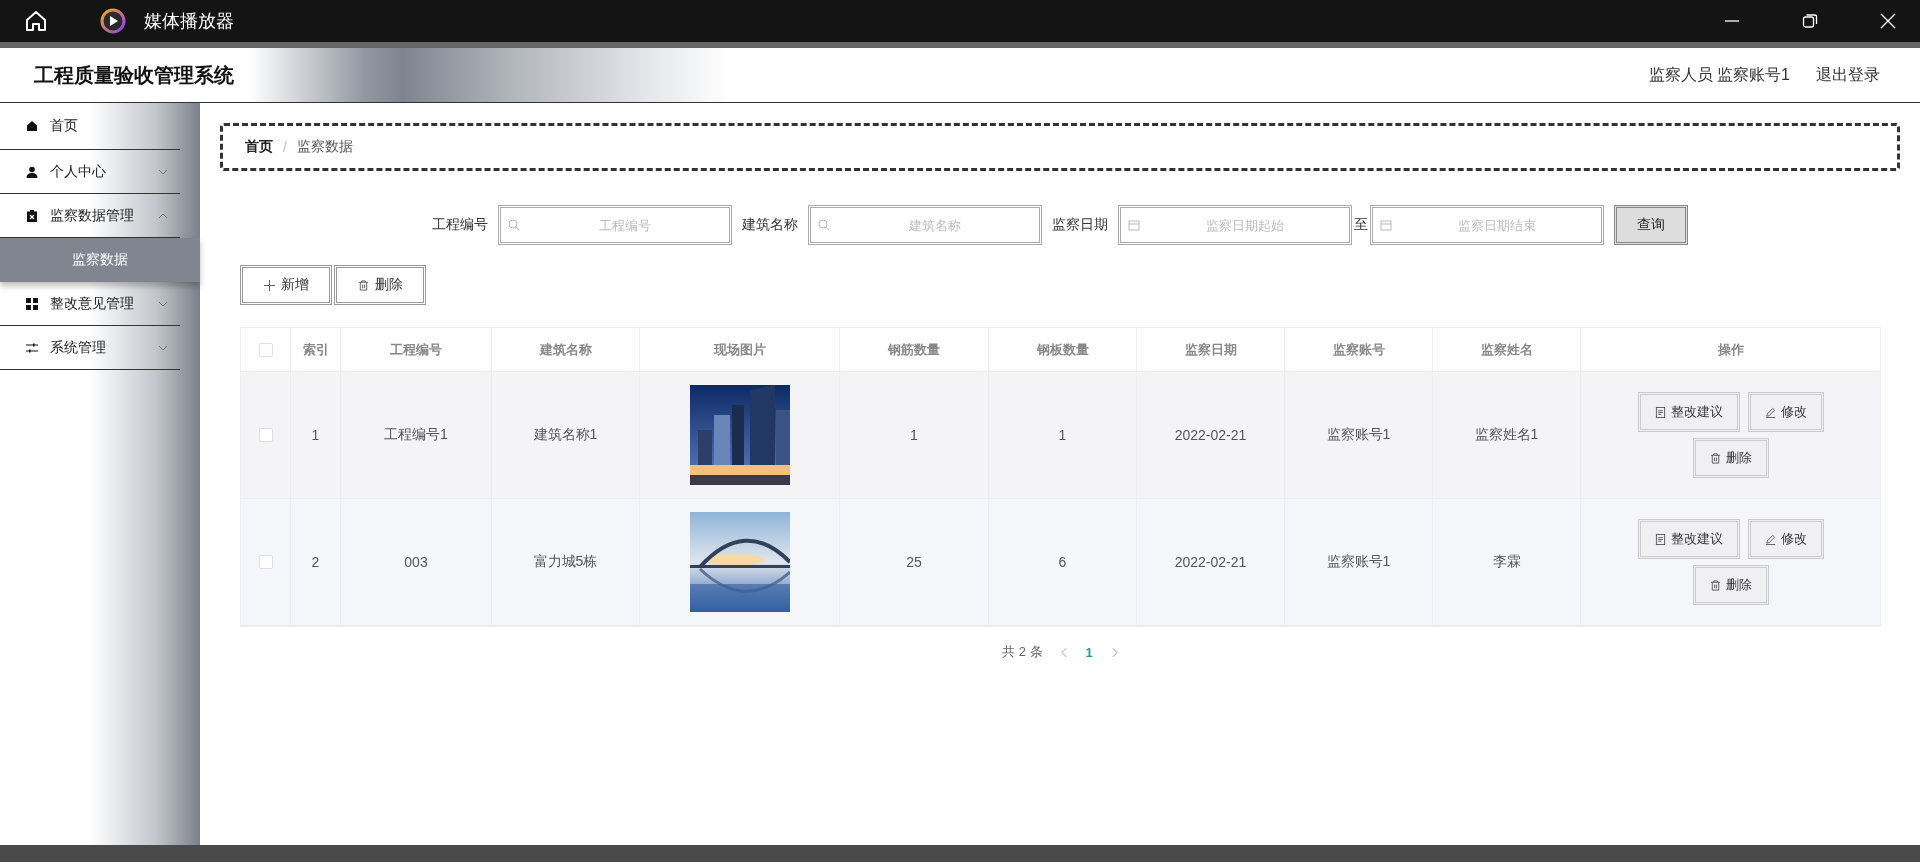 The width and height of the screenshot is (1920, 862). What do you see at coordinates (189, 21) in the screenshot?
I see `window-title: 媒体播放器` at bounding box center [189, 21].